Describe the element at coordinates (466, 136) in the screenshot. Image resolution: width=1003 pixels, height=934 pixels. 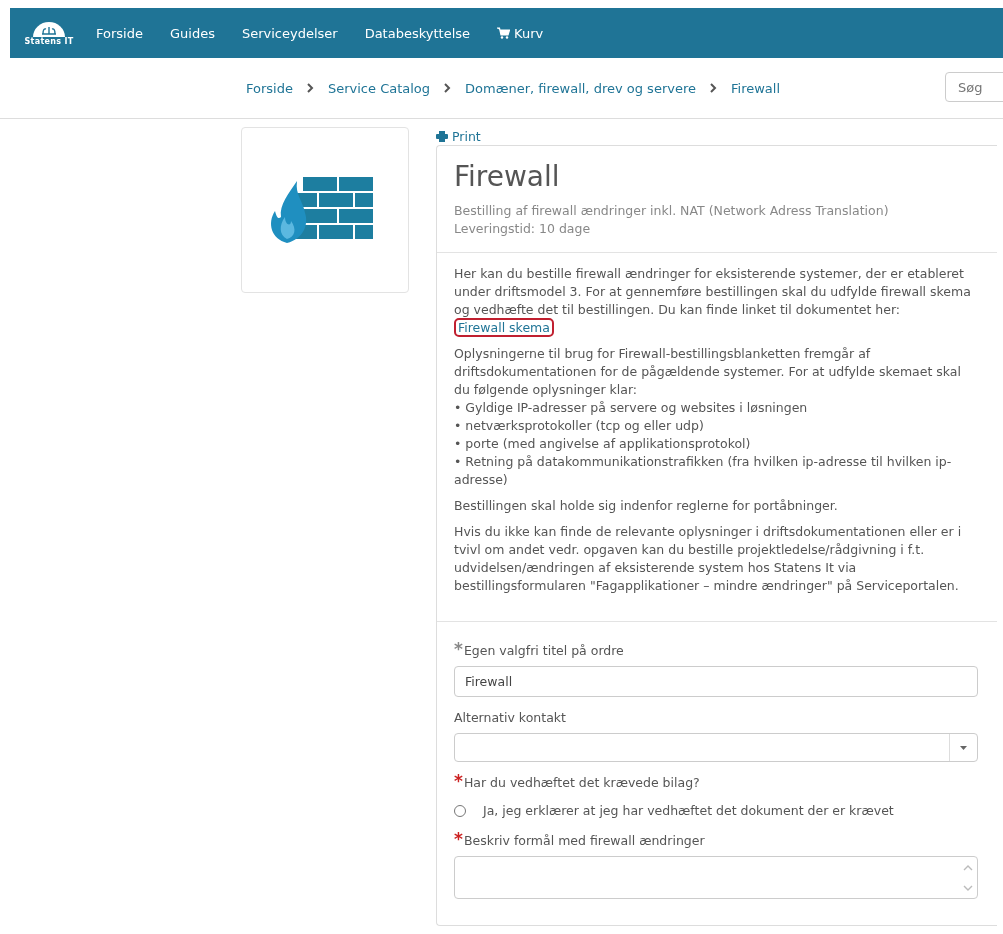
I see `print-label: Print` at that location.